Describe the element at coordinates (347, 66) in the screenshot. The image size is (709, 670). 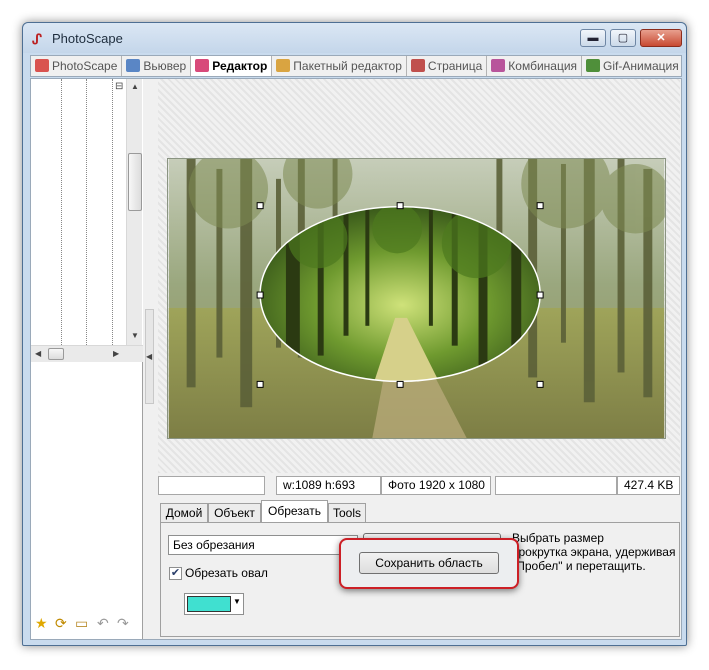
I see `tab-label: Пакетный редактор` at that location.